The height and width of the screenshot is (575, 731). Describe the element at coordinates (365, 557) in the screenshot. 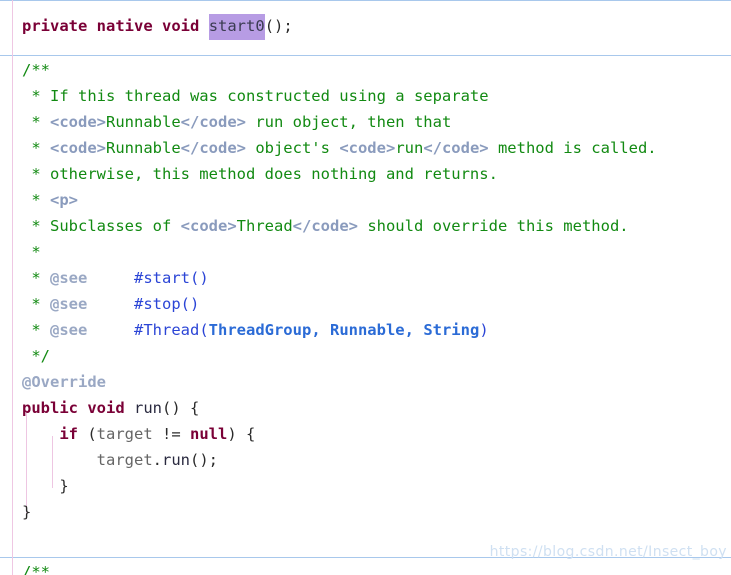

I see `region-separator-bot` at that location.